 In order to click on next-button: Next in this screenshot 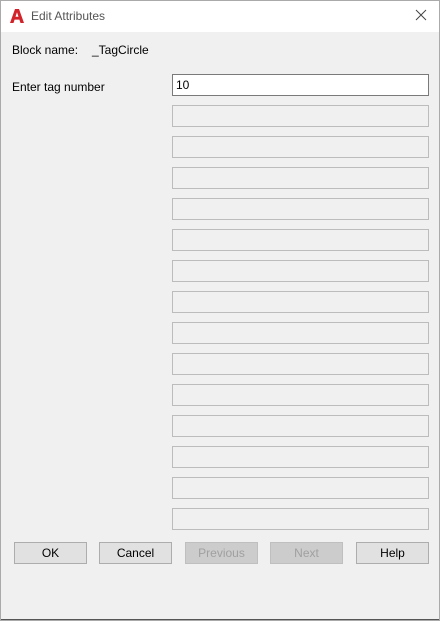, I will do `click(306, 553)`.